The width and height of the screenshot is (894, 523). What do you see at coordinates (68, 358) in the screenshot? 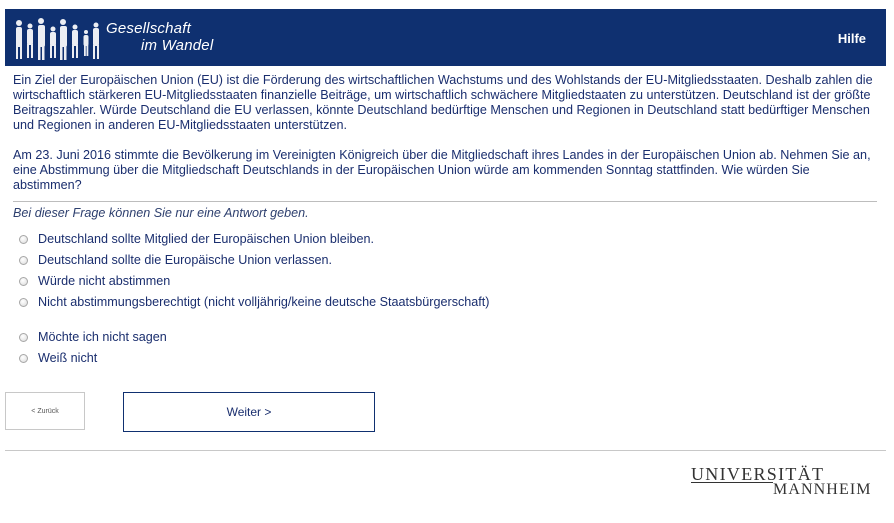
I see `option-label: Weiß nicht` at bounding box center [68, 358].